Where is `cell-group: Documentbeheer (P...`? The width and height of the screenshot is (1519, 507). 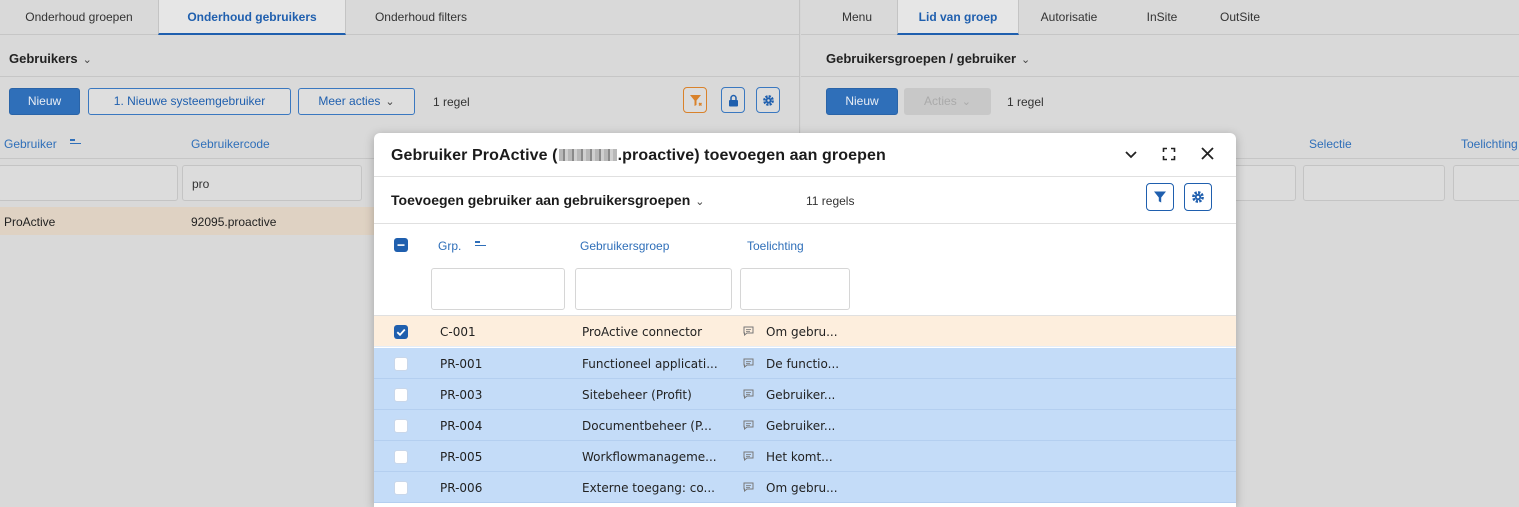 cell-group: Documentbeheer (P... is located at coordinates (647, 426).